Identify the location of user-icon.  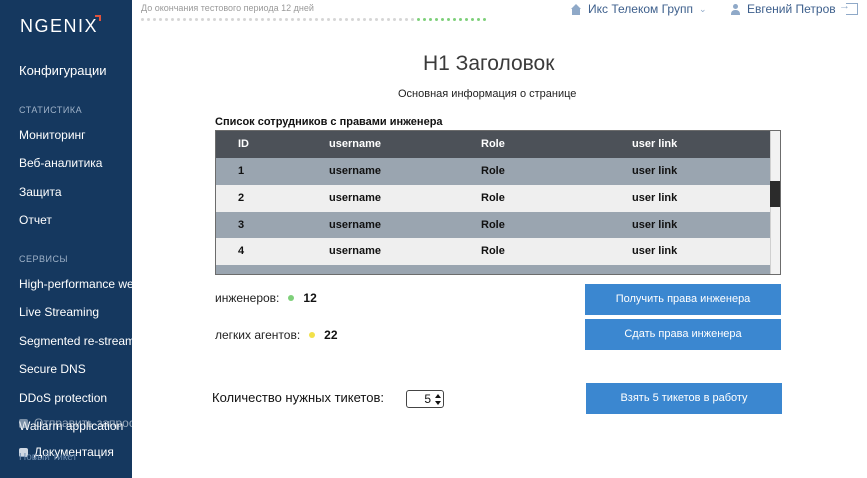
(735, 9).